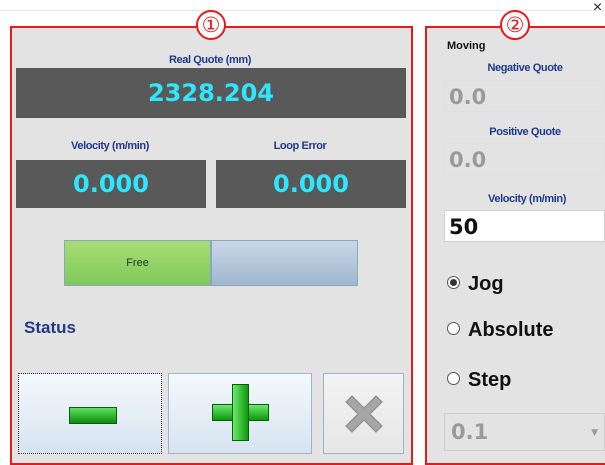  What do you see at coordinates (211, 93) in the screenshot?
I see `real-quote-display: 2328.204` at bounding box center [211, 93].